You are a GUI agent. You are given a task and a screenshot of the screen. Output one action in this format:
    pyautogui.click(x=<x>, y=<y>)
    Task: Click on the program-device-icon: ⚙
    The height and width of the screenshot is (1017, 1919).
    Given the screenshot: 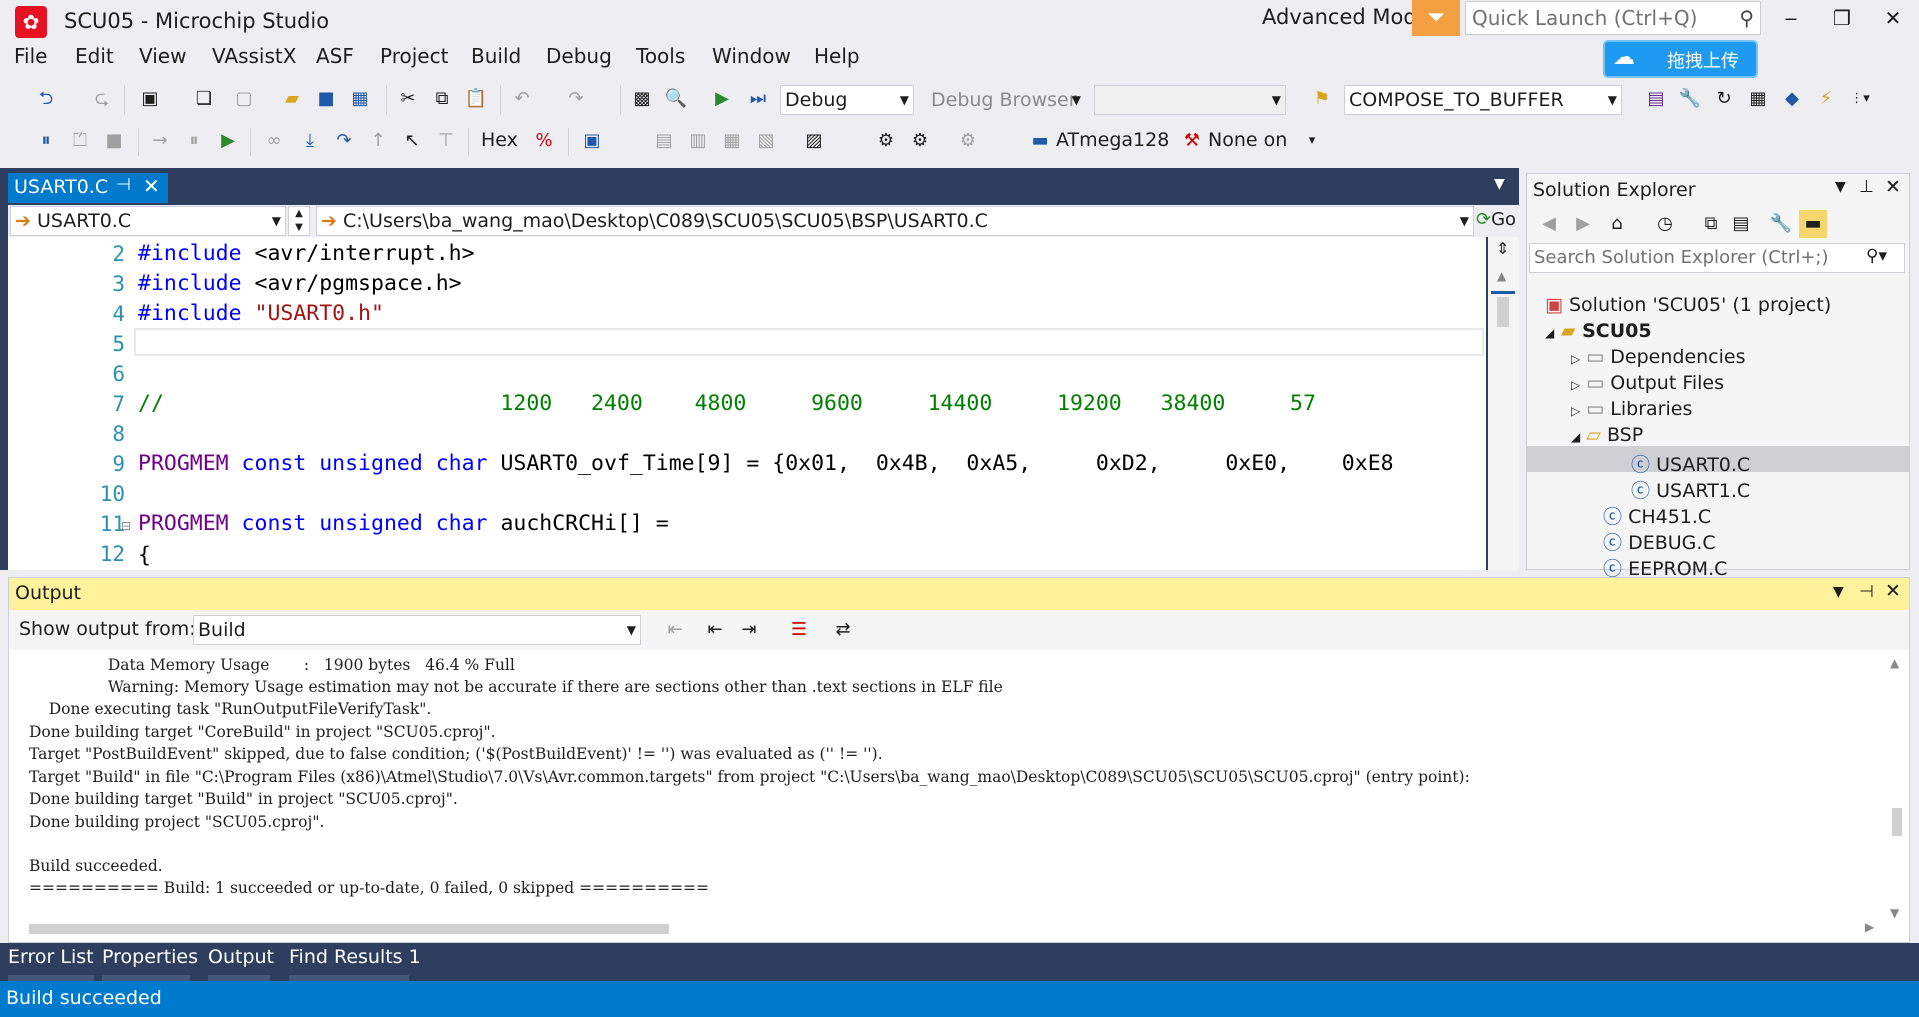 What is the action you would take?
    pyautogui.click(x=886, y=141)
    